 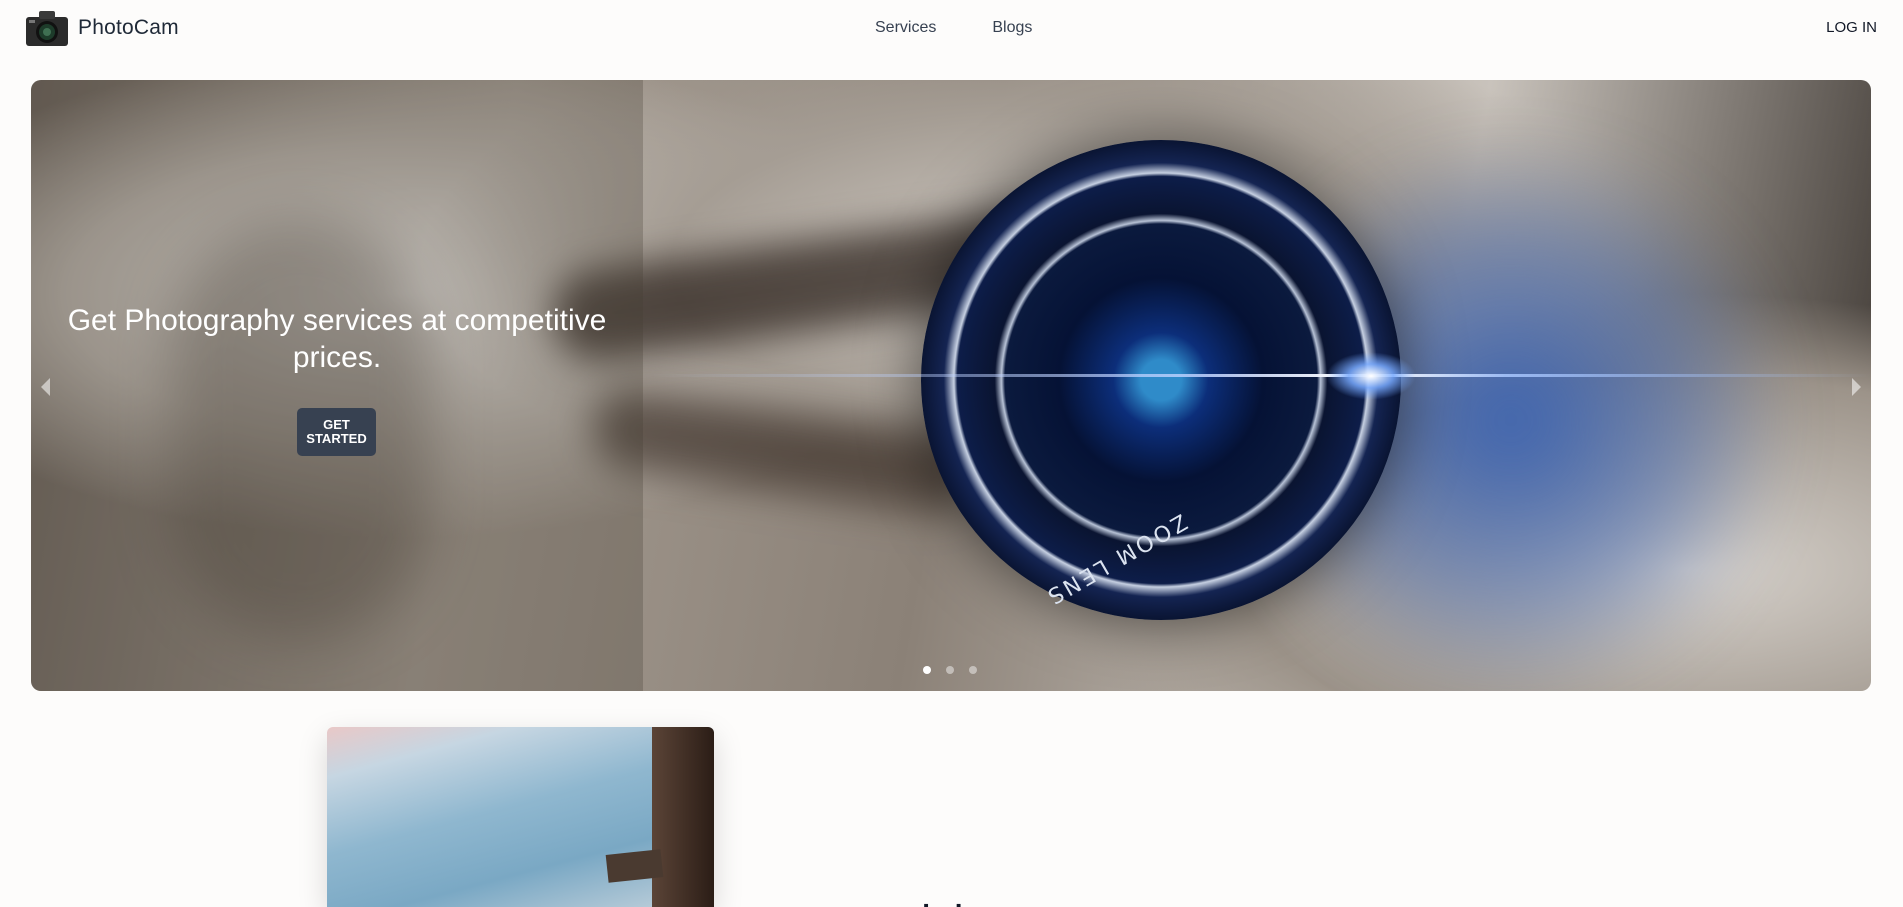 I want to click on camera-icon, so click(x=47, y=28).